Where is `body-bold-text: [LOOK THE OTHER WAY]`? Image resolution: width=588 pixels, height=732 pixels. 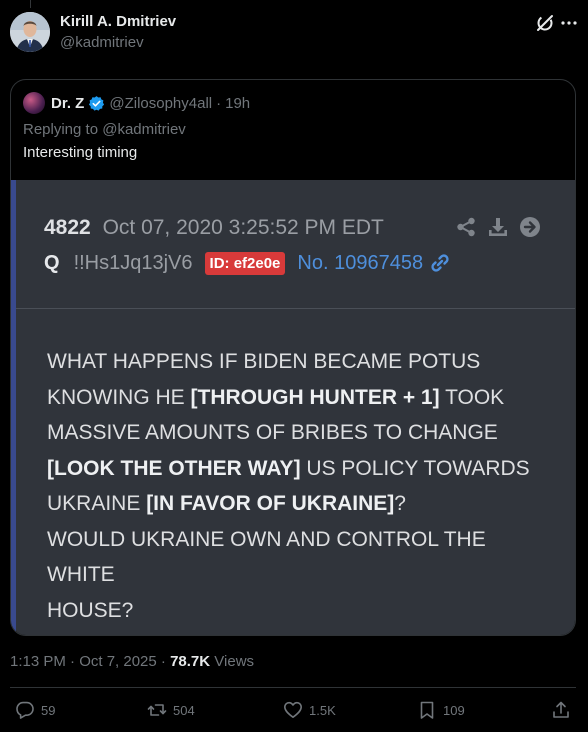 body-bold-text: [LOOK THE OTHER WAY] is located at coordinates (174, 468).